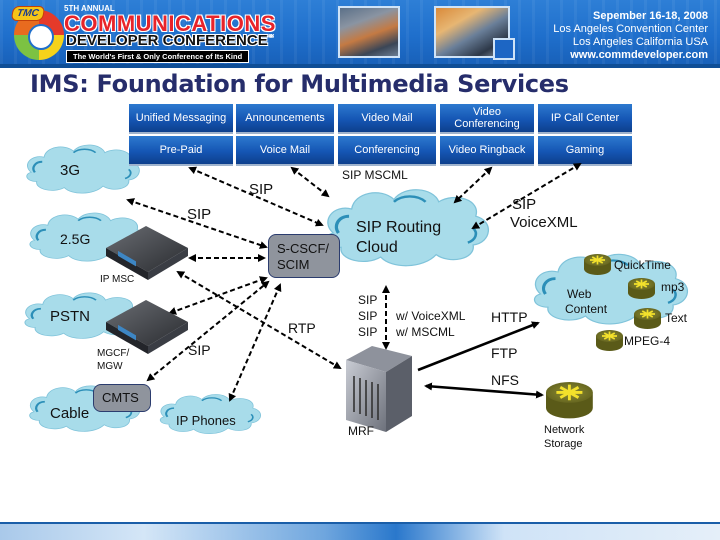  I want to click on service-label: Conferencing, so click(387, 150).